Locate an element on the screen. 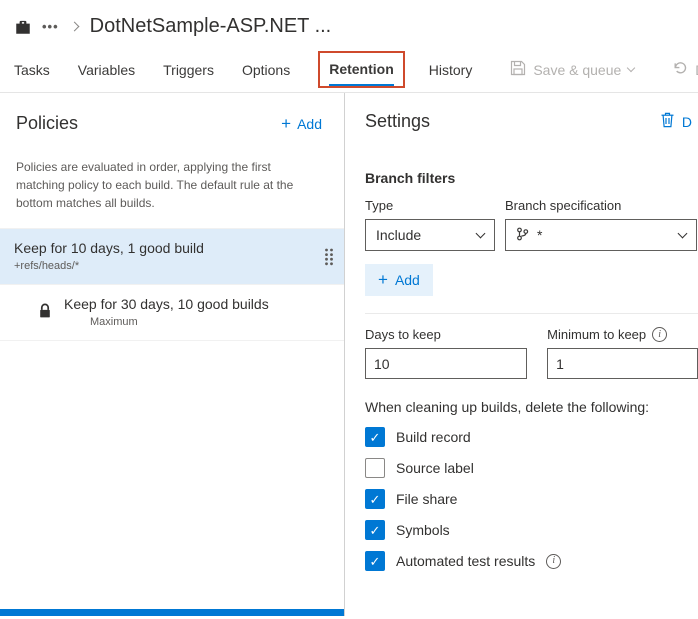  branch-spec-label: Branch specification is located at coordinates (563, 205).